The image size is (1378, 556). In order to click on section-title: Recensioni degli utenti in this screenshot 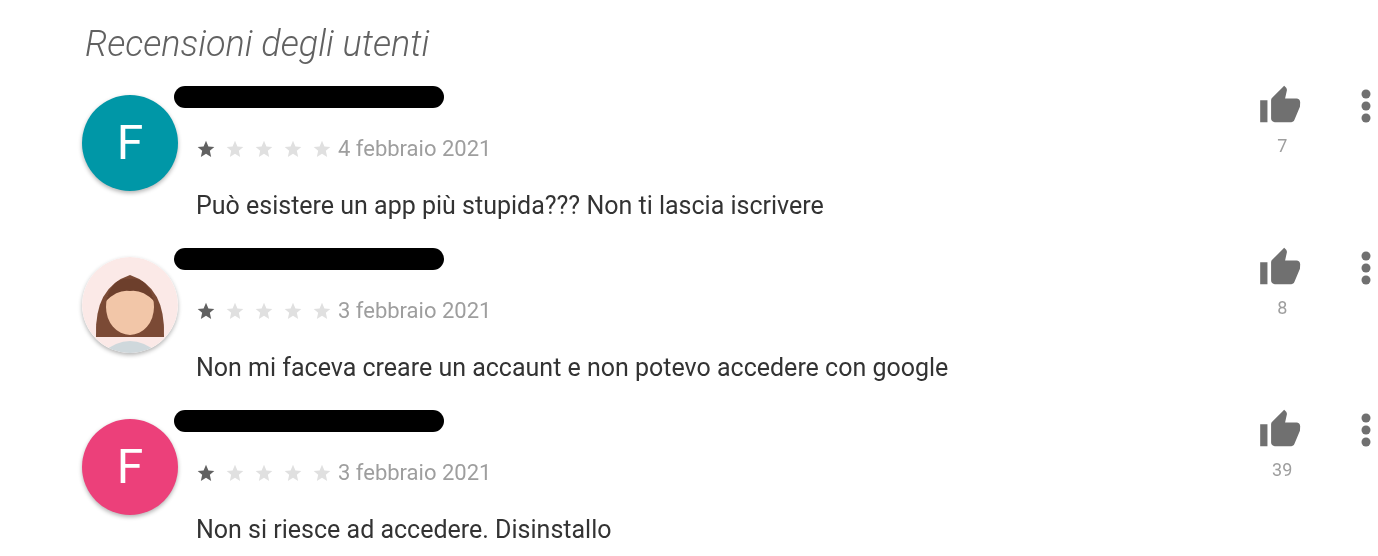, I will do `click(258, 44)`.